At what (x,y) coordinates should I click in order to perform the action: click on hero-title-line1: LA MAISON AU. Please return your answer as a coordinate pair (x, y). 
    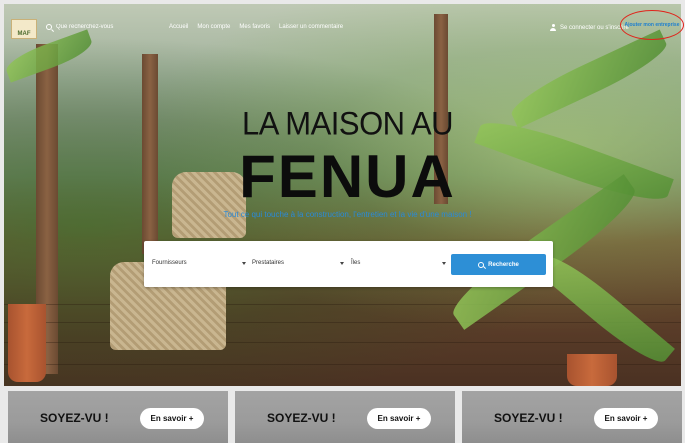
    Looking at the image, I should click on (347, 123).